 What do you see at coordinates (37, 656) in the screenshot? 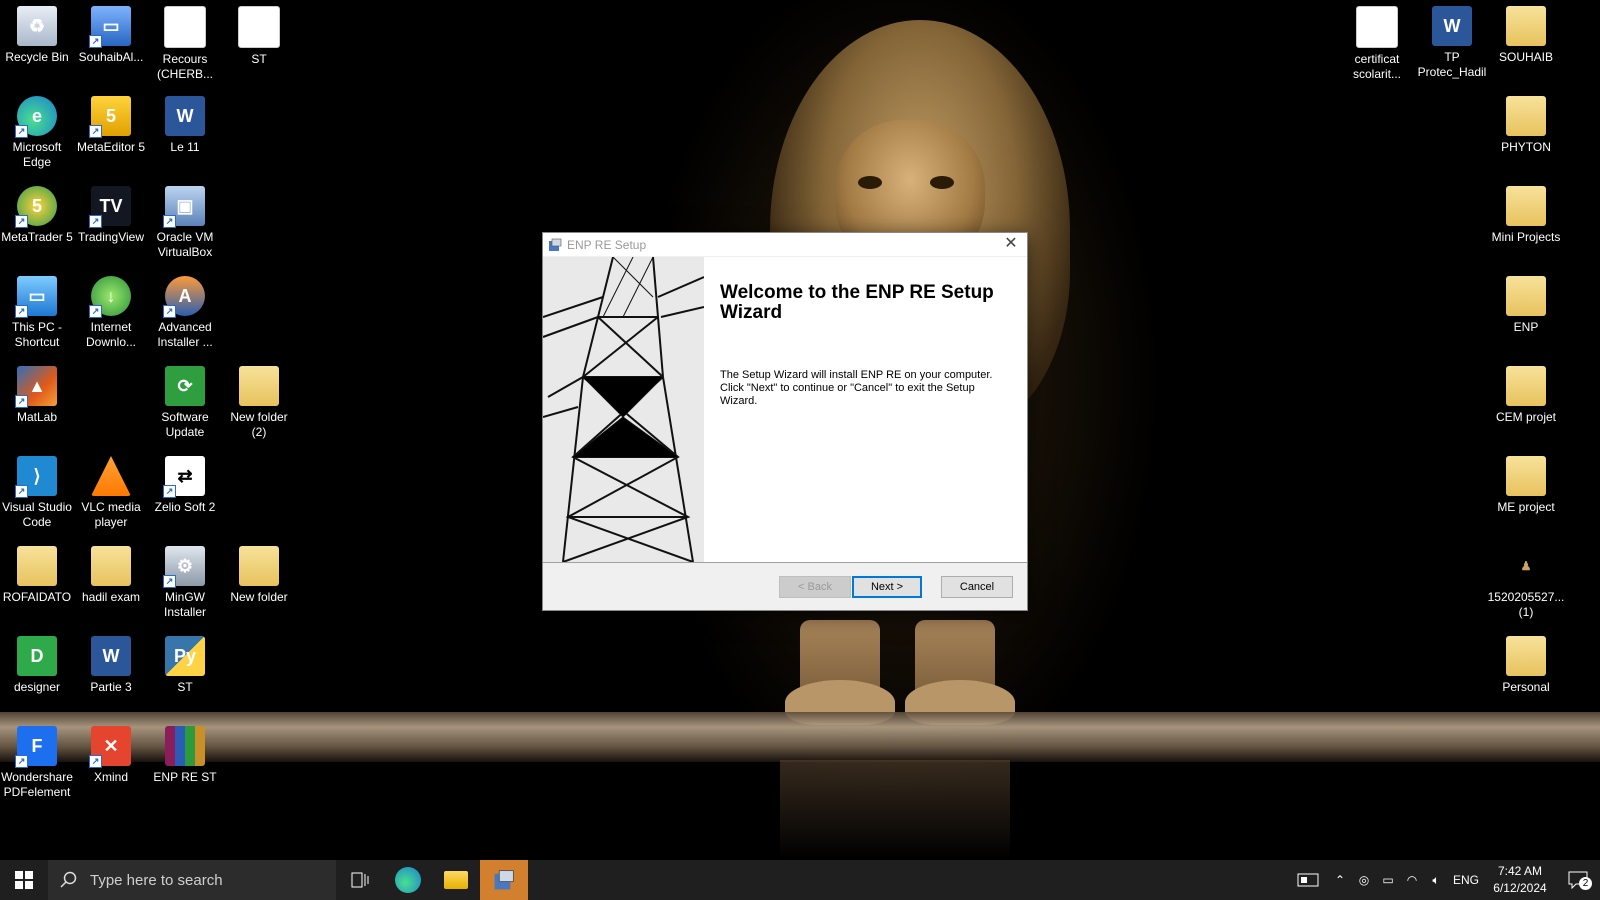
I see `designer-icon: D` at bounding box center [37, 656].